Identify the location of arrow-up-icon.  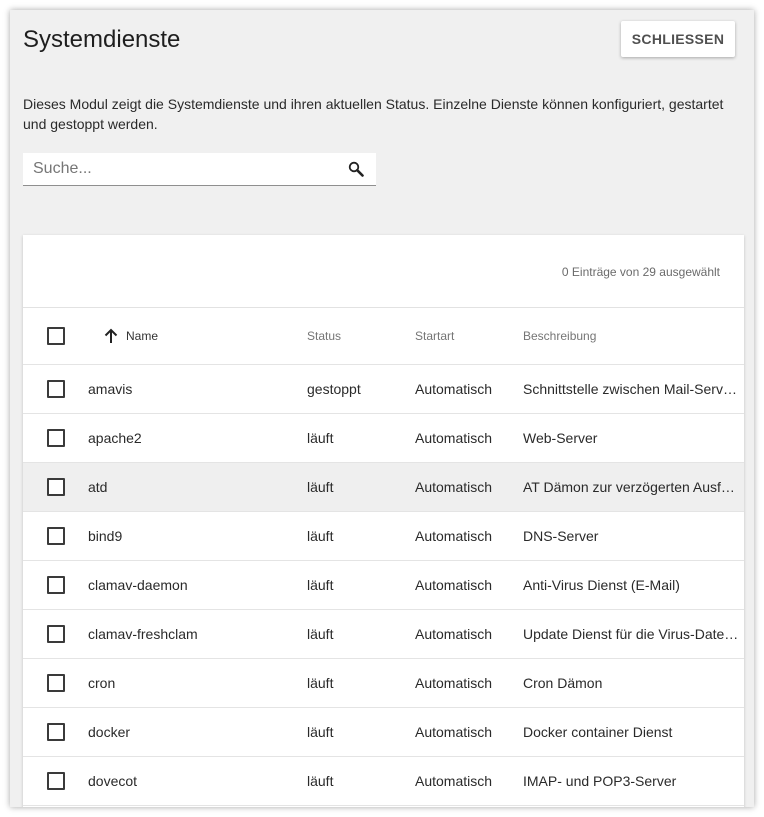
(111, 336).